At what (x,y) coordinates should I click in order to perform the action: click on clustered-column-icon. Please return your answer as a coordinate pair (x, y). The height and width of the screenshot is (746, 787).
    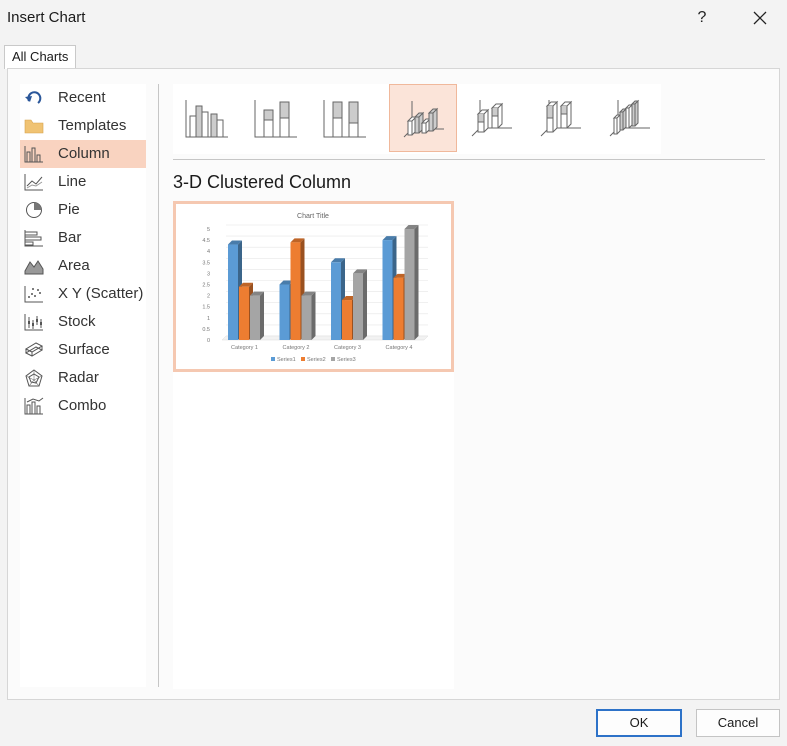
    Looking at the image, I should click on (206, 119).